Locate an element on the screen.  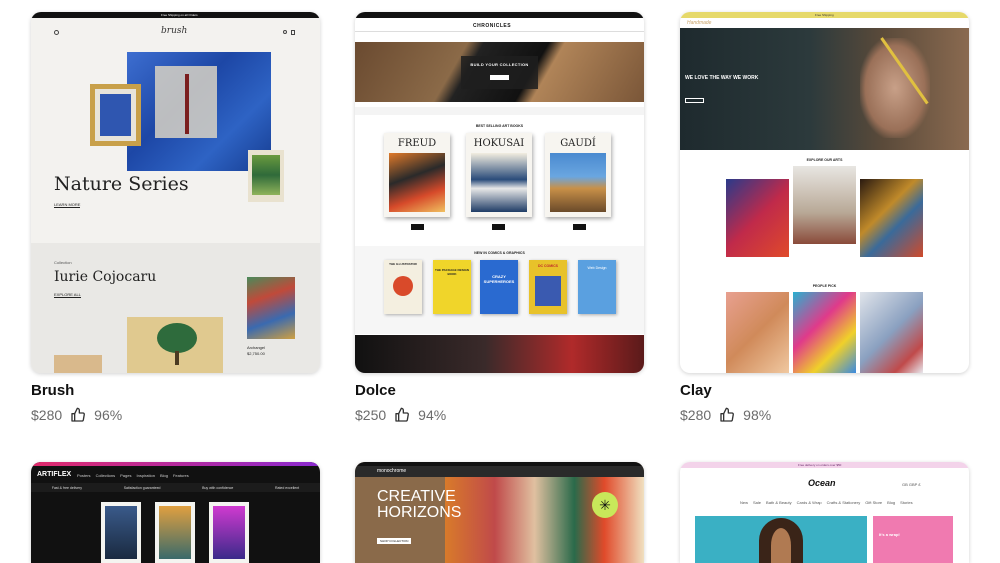
hero-photo is located at coordinates (781, 539).